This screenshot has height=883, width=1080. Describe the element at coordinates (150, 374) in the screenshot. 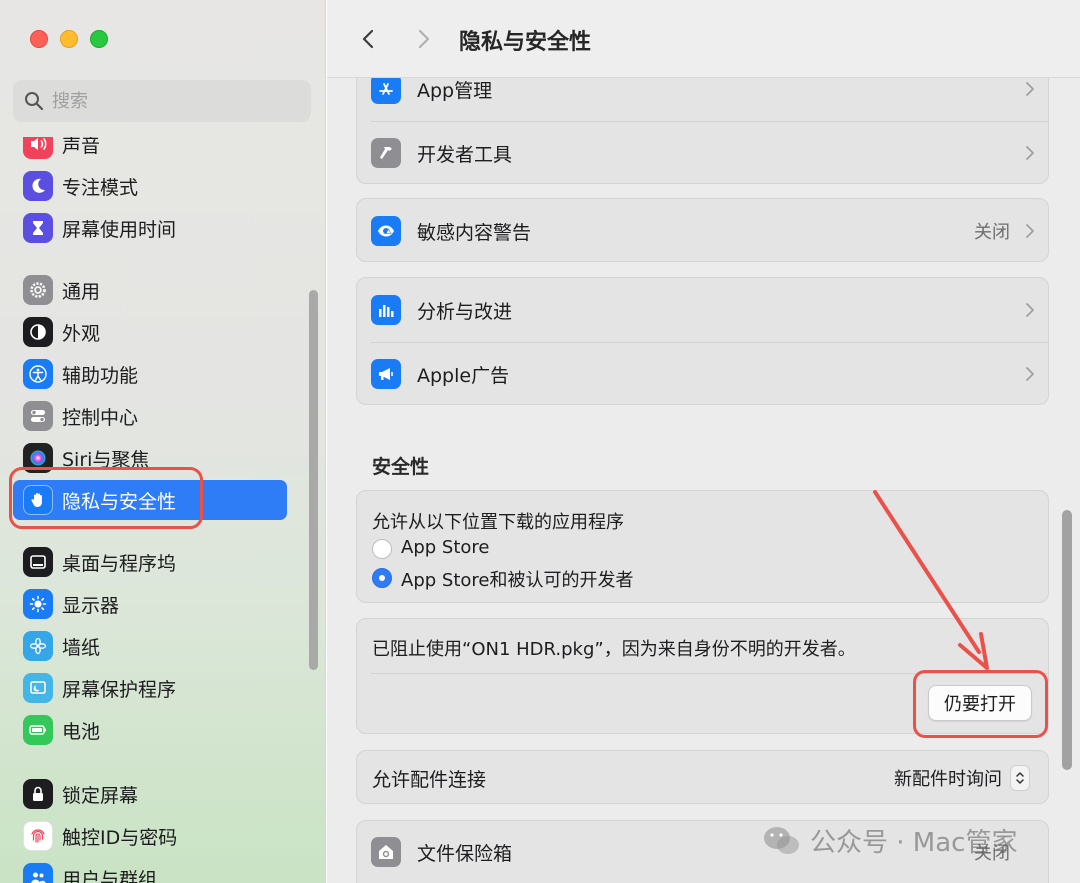

I see `sidebar-item-accessibility: 辅助功能` at that location.